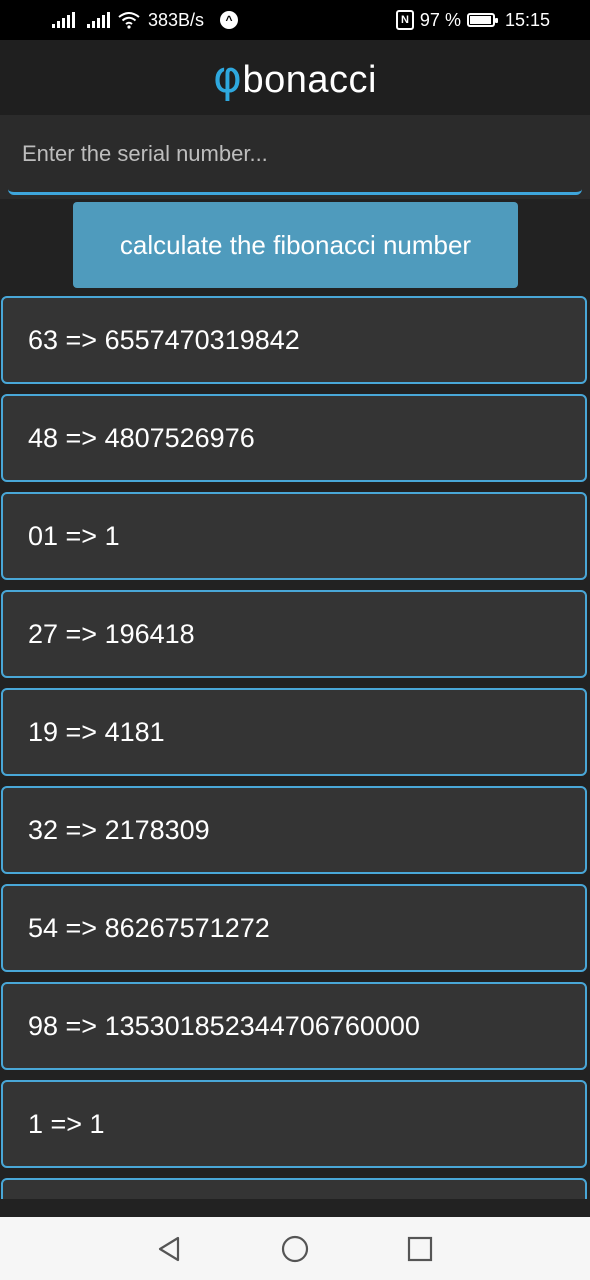 The image size is (590, 1280). I want to click on status-time: 15:15, so click(527, 19).